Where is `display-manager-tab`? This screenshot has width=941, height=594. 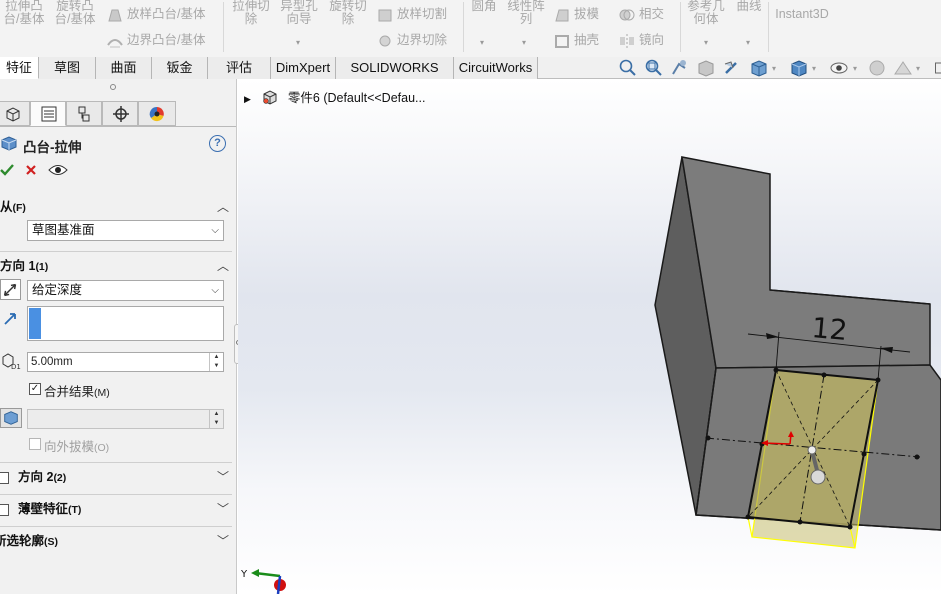 display-manager-tab is located at coordinates (157, 113).